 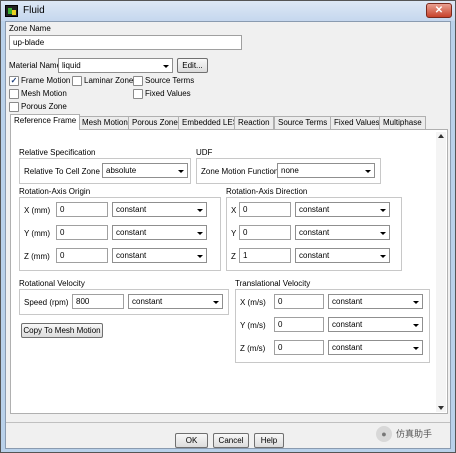 I want to click on rotational-velocity-label: Rotational Velocity, so click(x=52, y=283).